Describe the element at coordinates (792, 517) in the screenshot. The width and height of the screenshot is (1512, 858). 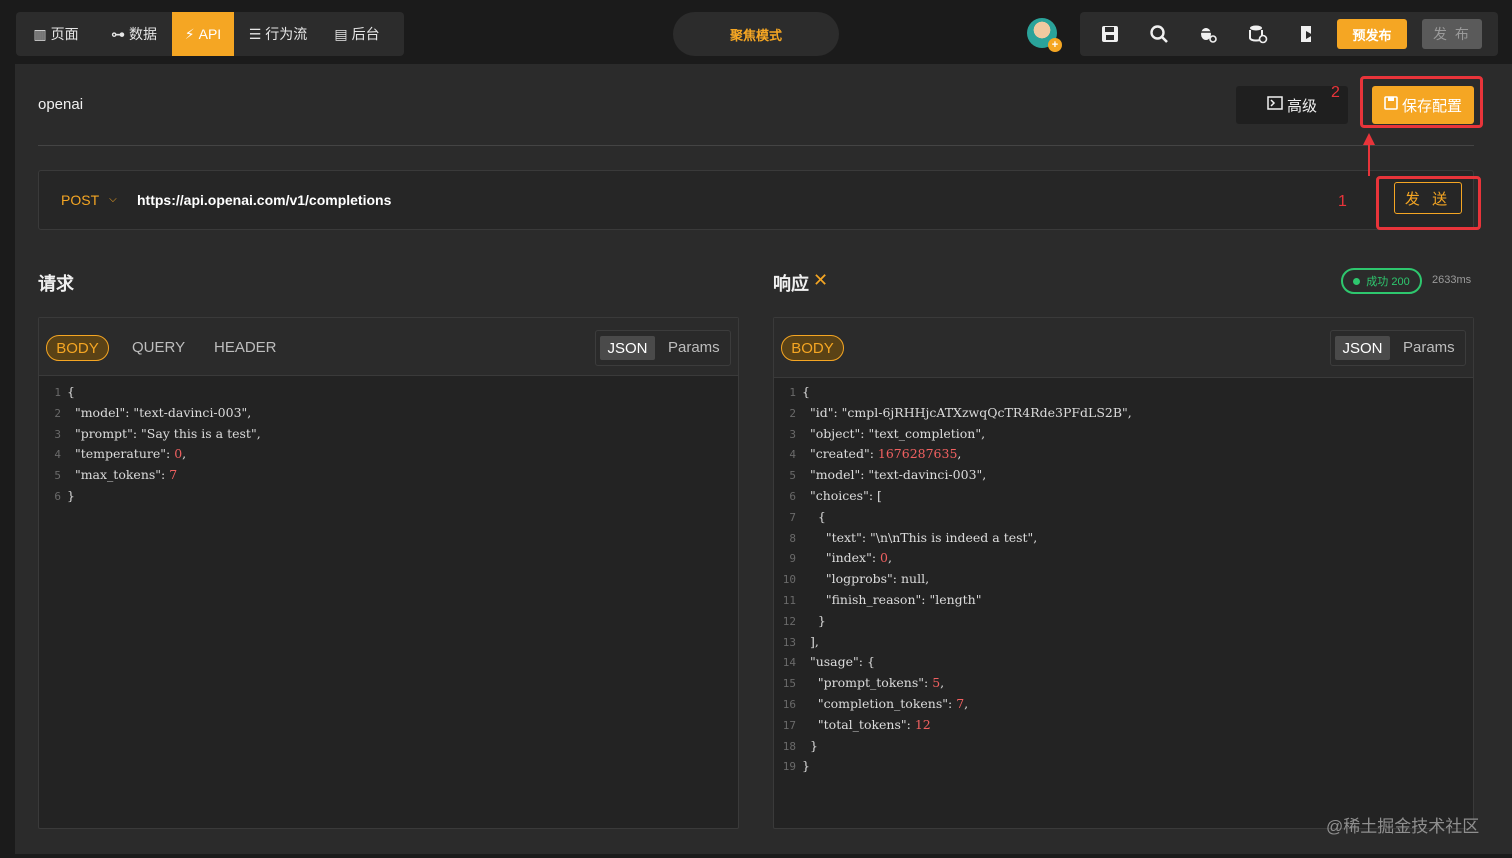
I see `line-number: 7` at that location.